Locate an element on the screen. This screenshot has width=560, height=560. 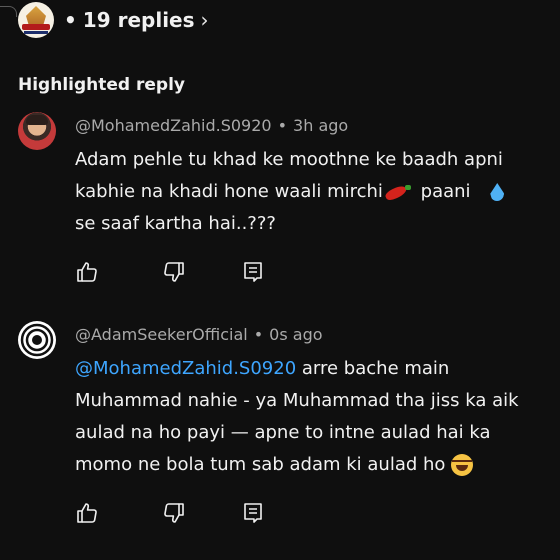
logo-band-shape is located at coordinates (36, 27).